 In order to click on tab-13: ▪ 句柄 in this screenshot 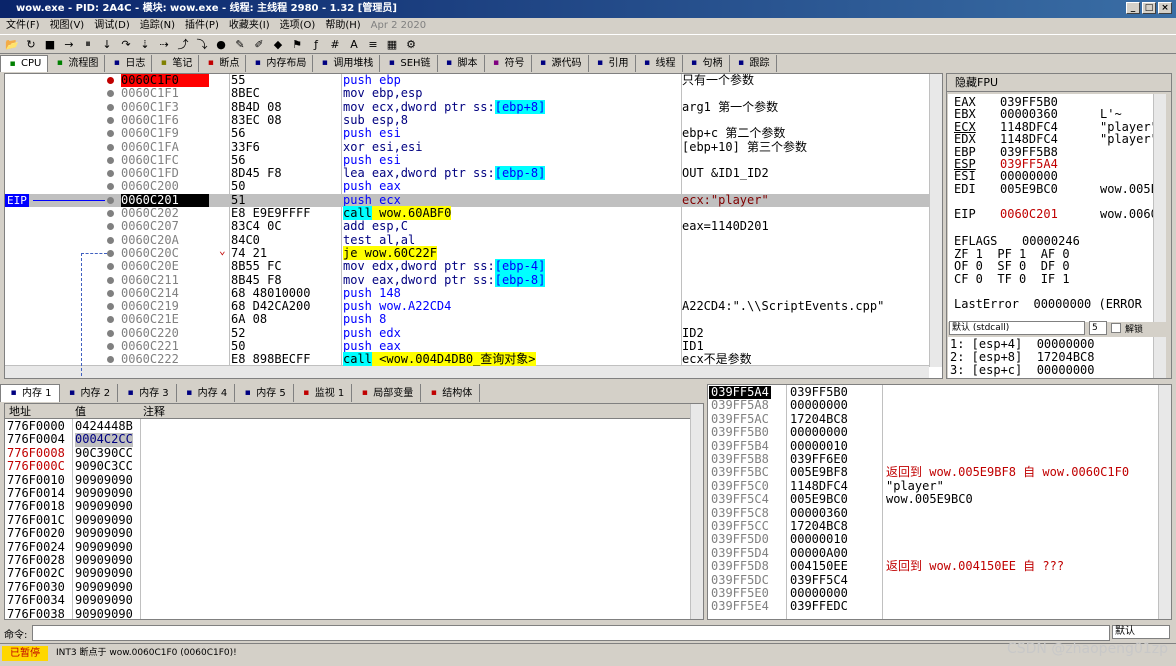, I will do `click(706, 63)`.